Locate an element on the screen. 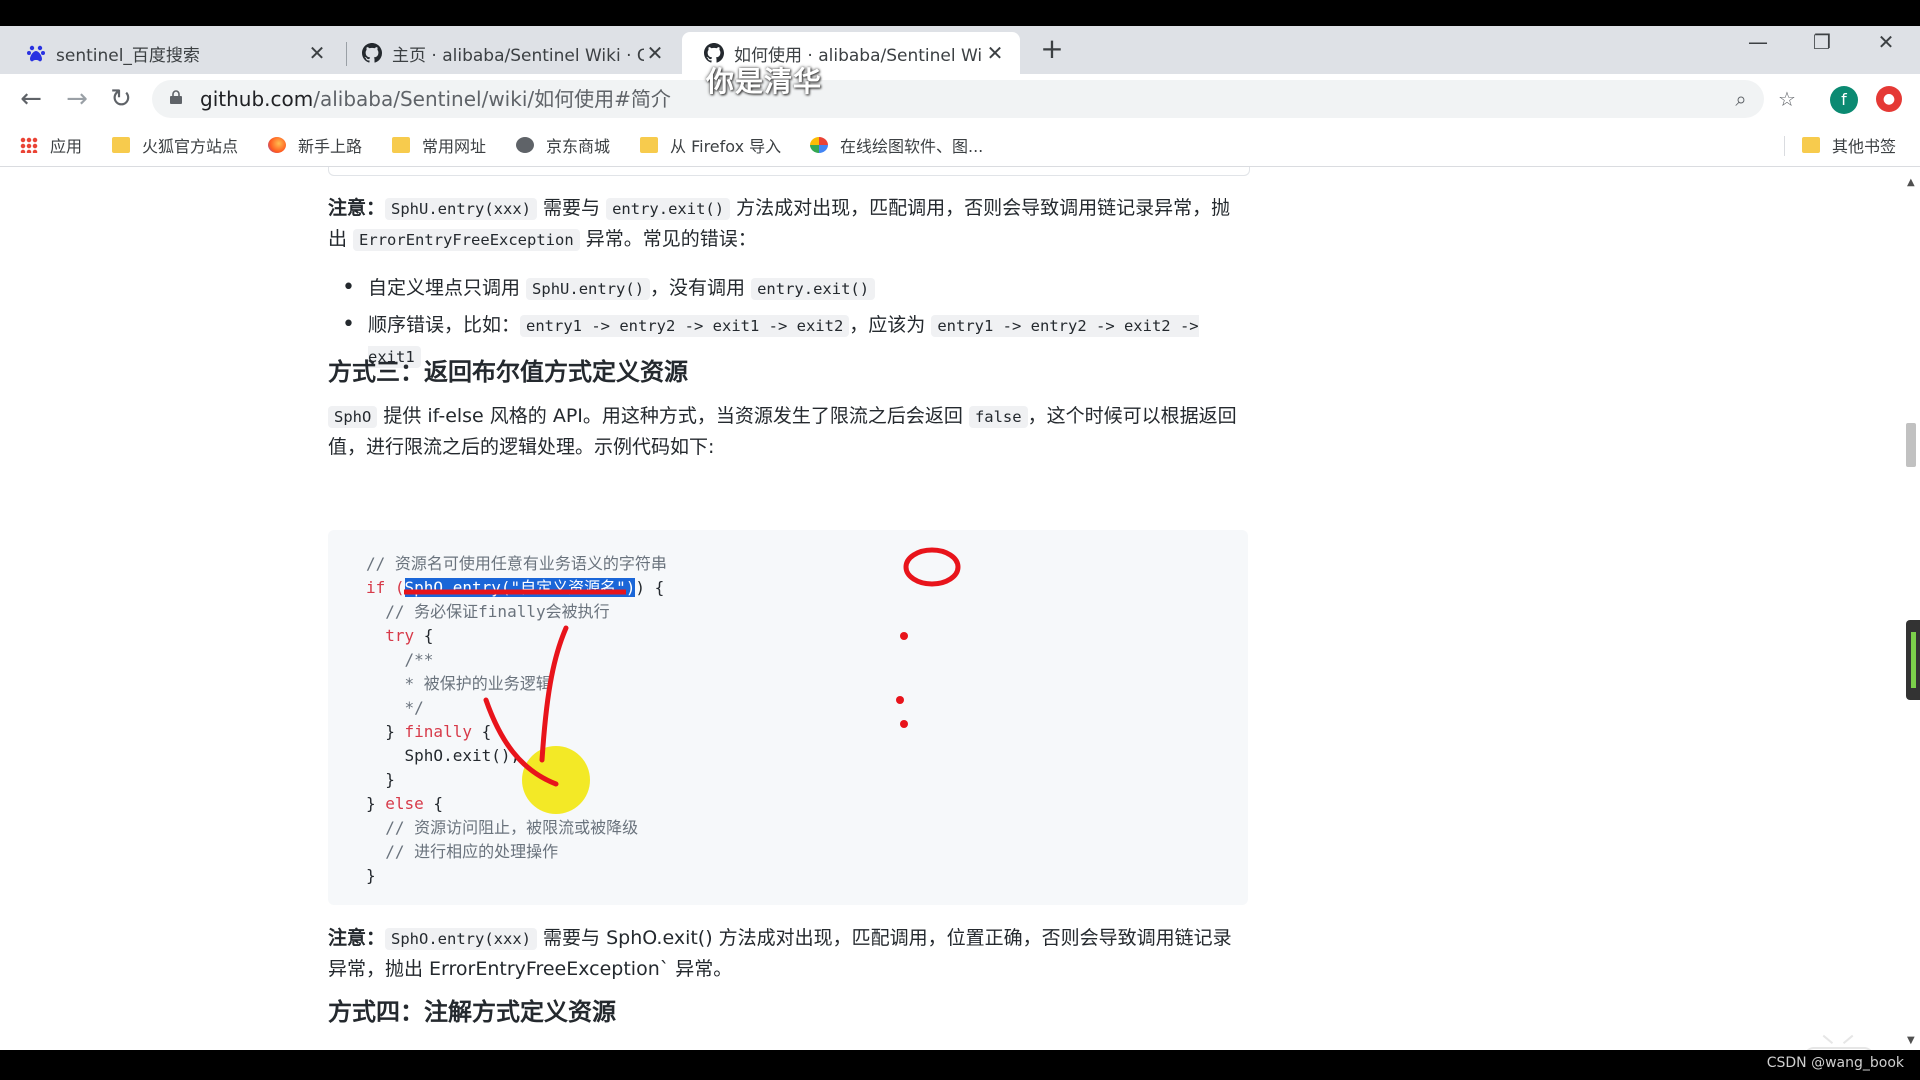 This screenshot has height=1080, width=1920. forward-arrow-icon: → is located at coordinates (77, 99).